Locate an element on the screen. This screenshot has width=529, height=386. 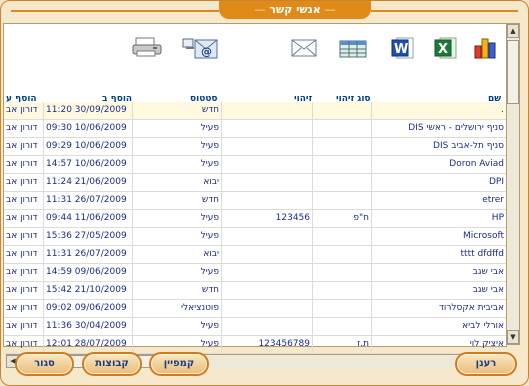
scroll-up-icon: ▲ is located at coordinates (513, 31).